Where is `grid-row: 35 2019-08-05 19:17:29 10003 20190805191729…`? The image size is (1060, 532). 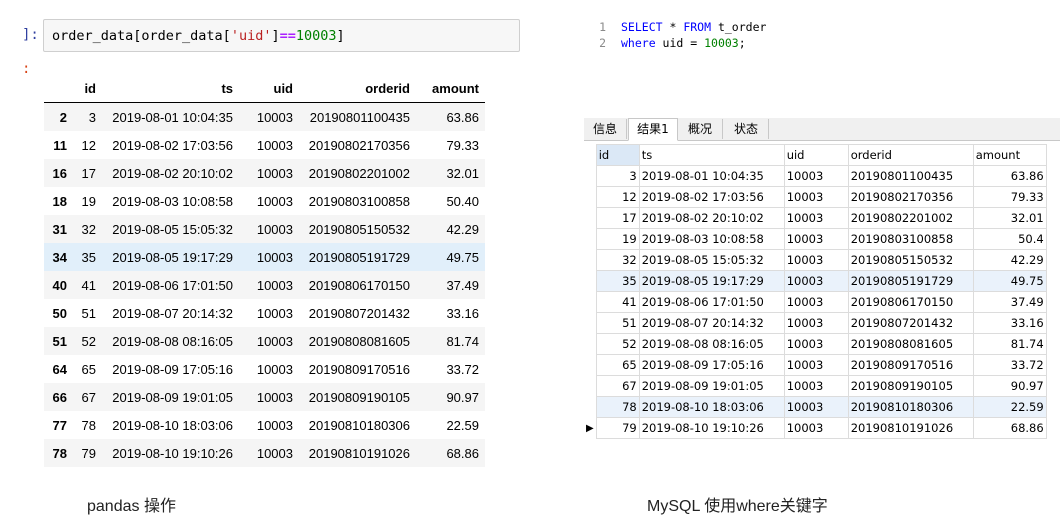 grid-row: 35 2019-08-05 19:17:29 10003 20190805191729… is located at coordinates (815, 281).